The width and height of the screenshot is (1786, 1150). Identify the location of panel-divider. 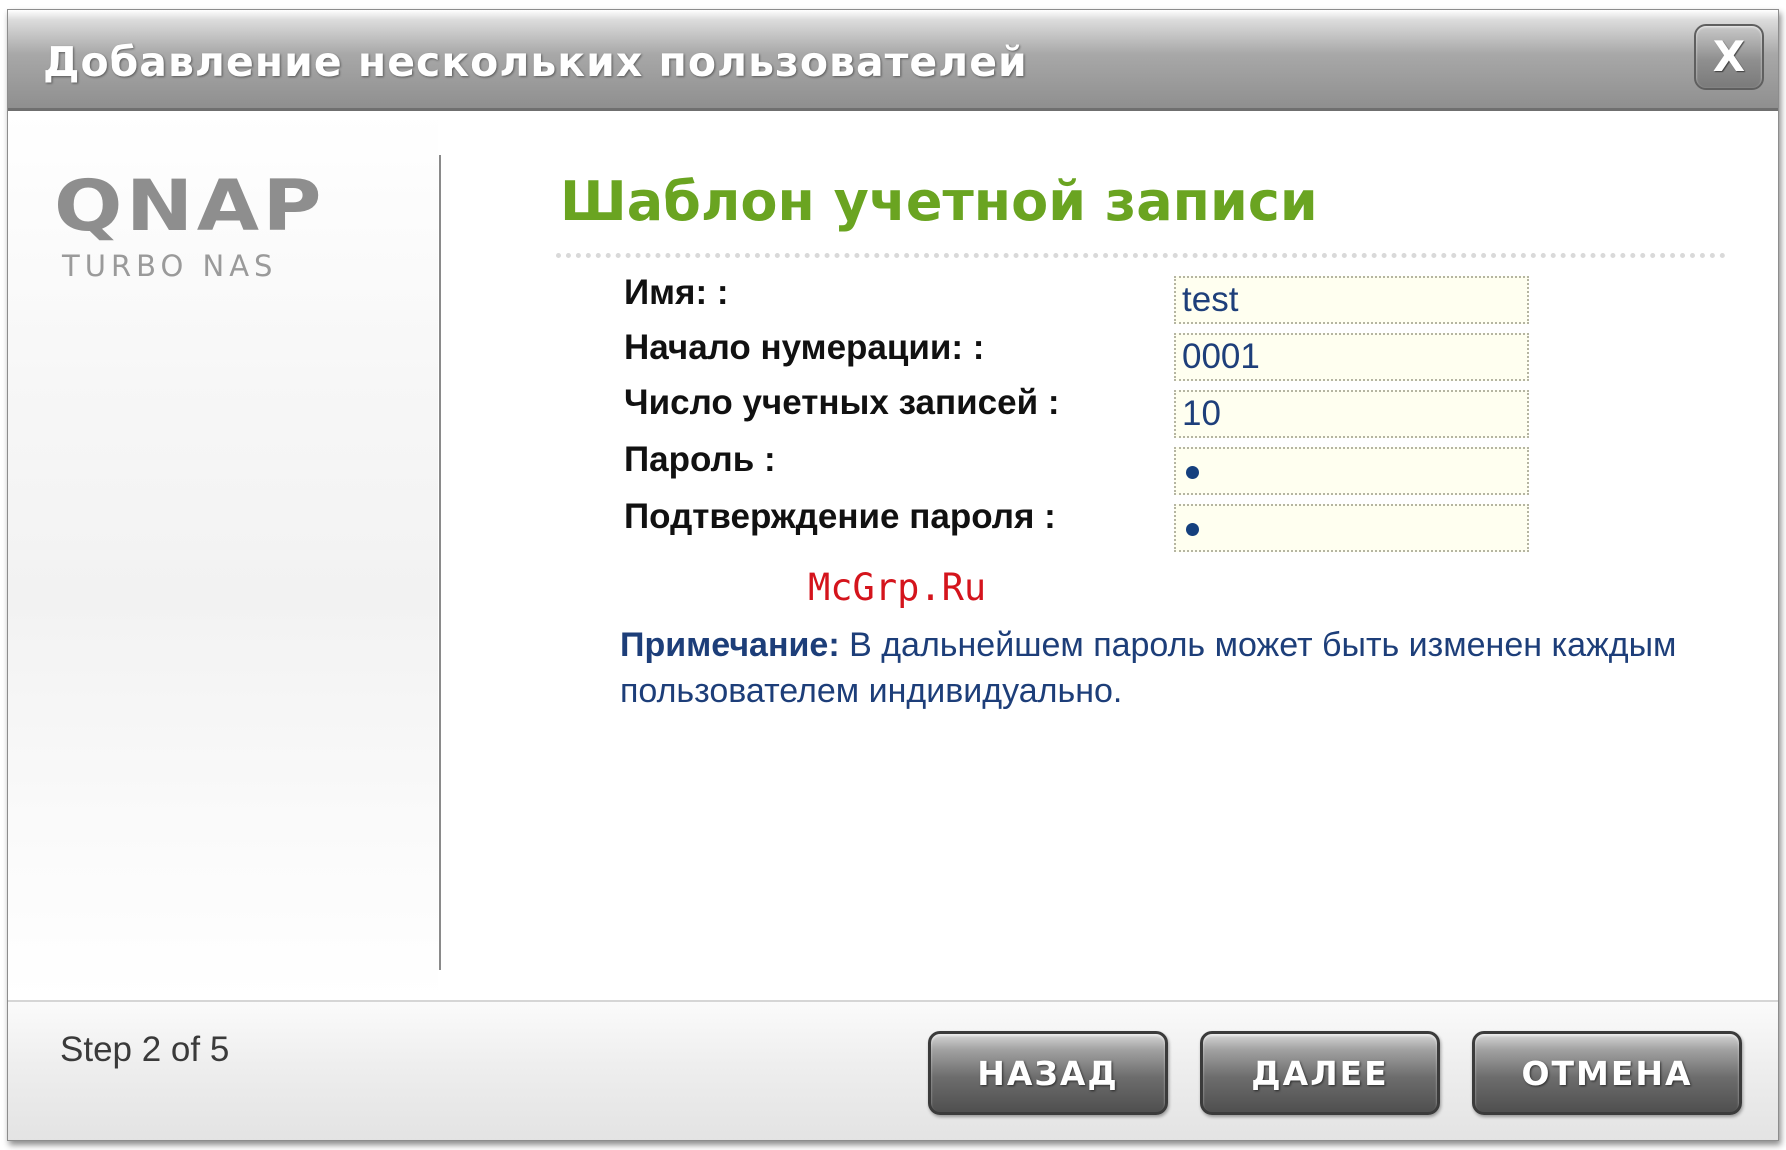
(440, 562).